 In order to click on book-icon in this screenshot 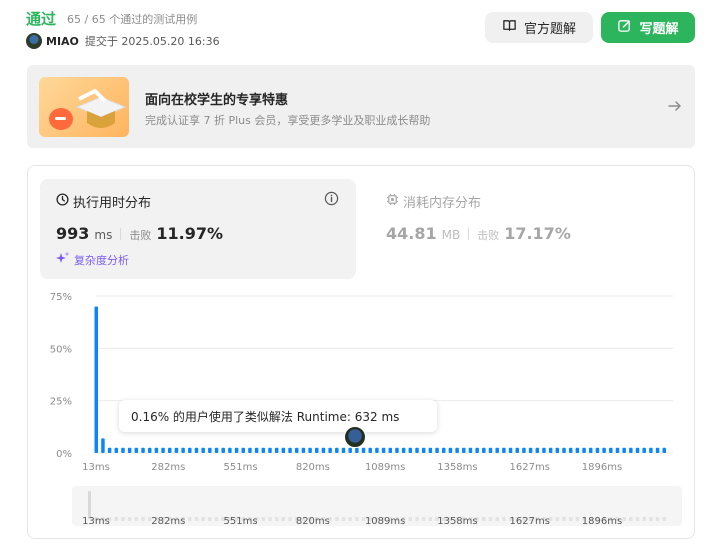, I will do `click(513, 27)`.